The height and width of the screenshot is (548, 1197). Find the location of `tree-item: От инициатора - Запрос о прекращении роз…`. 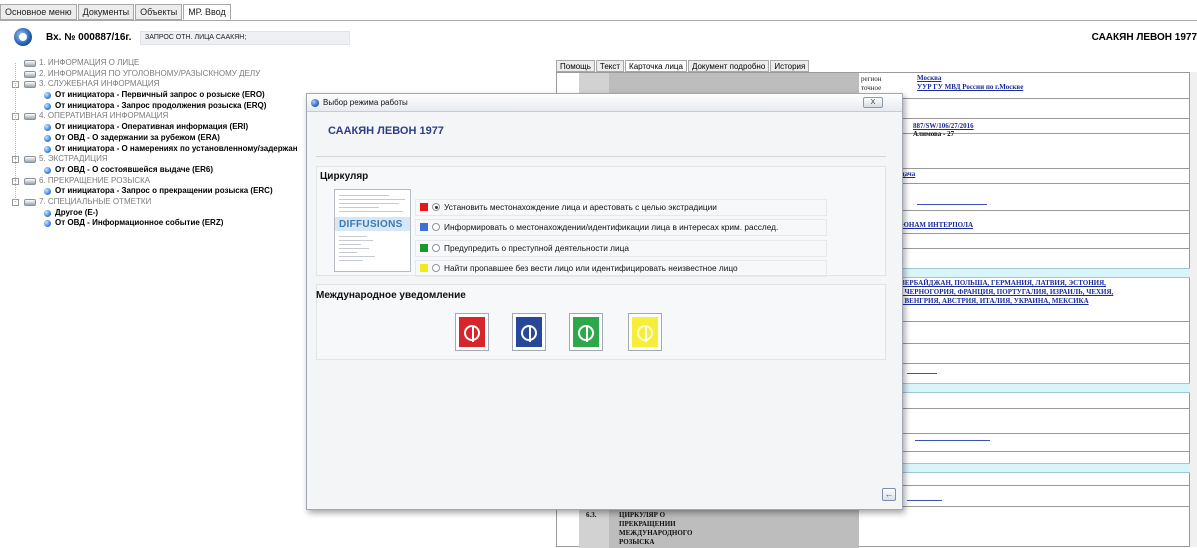

tree-item: От инициатора - Запрос о прекращении роз… is located at coordinates (153, 191).